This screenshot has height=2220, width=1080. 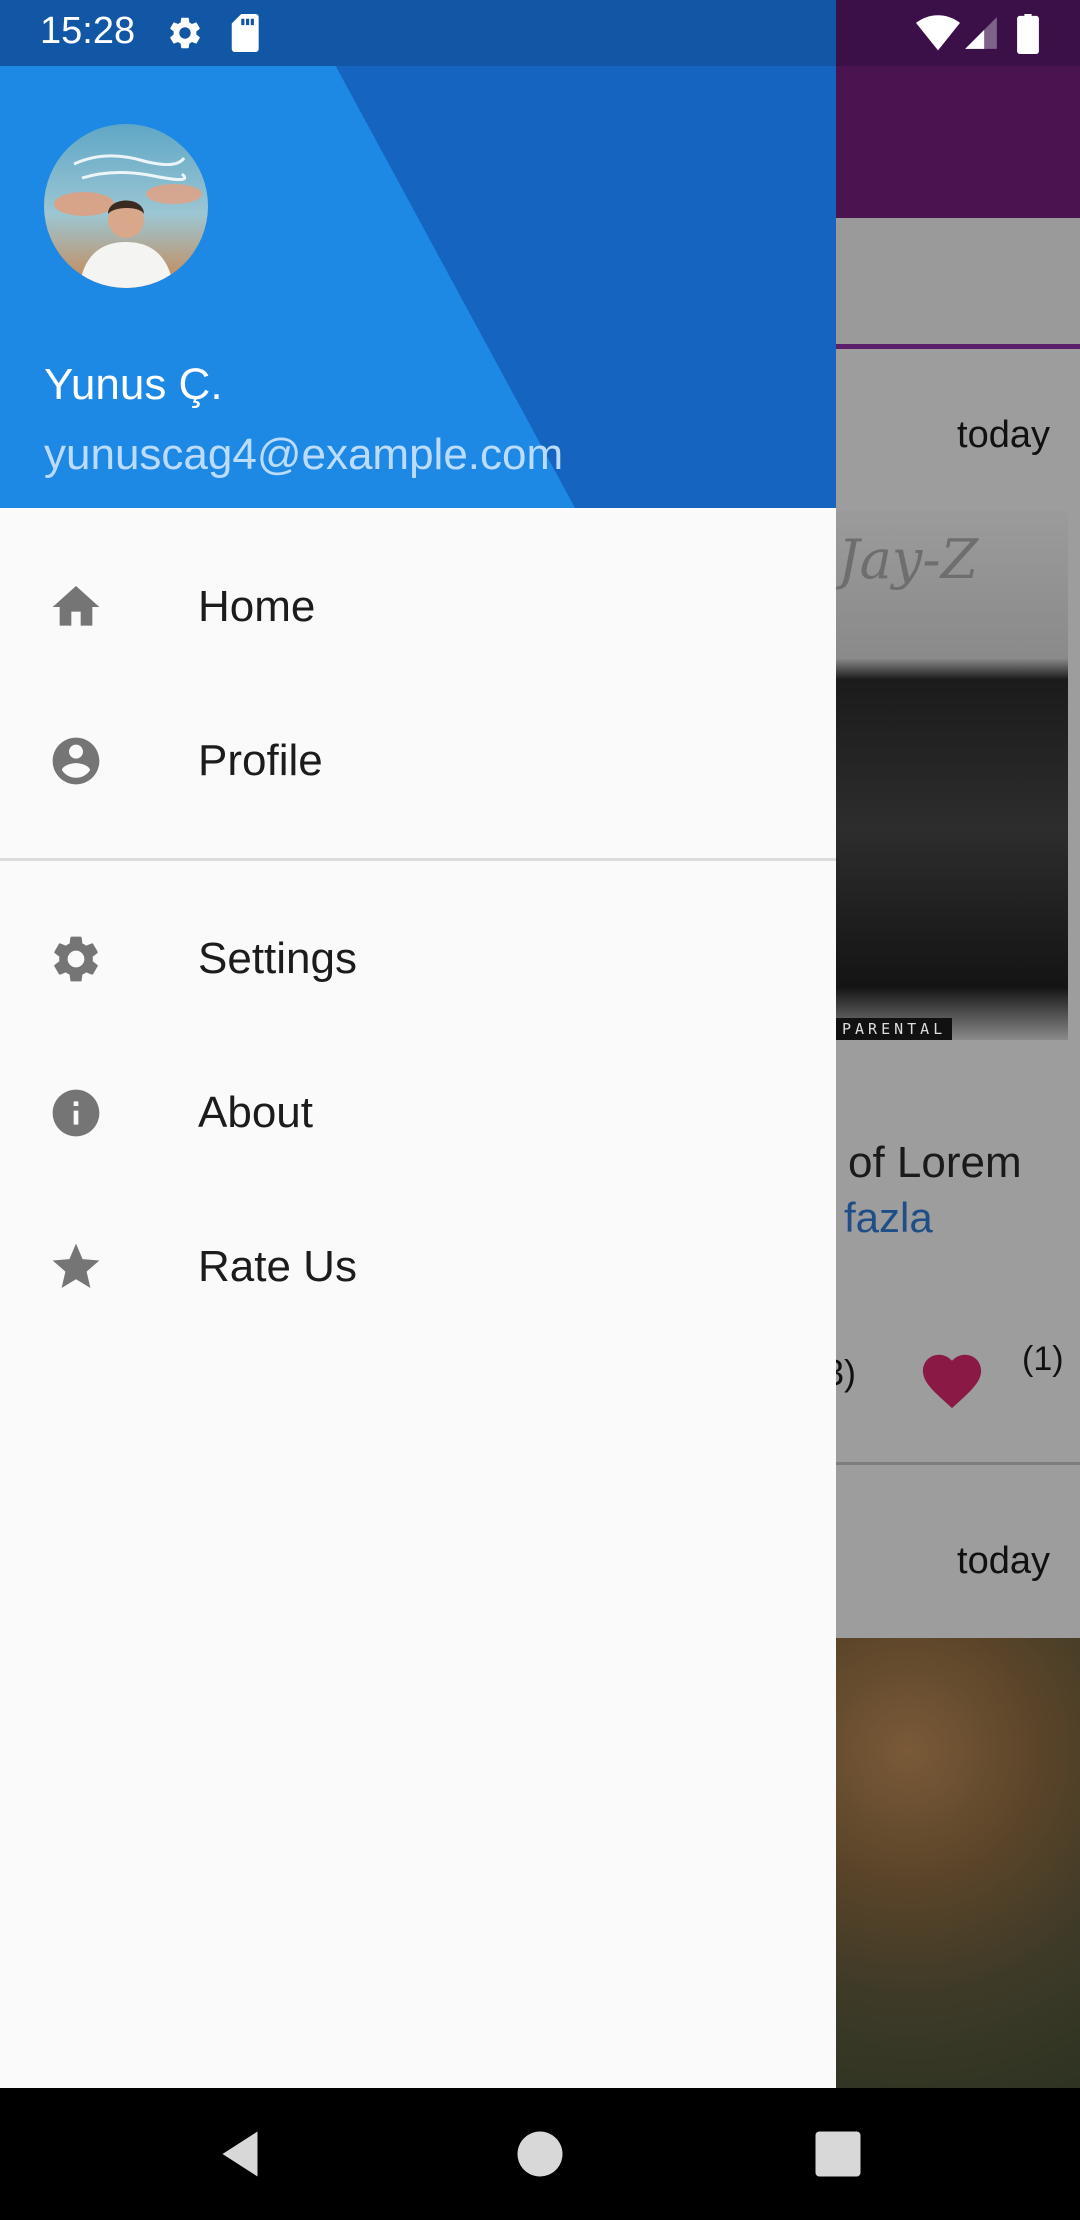 I want to click on battery-icon, so click(x=1028, y=34).